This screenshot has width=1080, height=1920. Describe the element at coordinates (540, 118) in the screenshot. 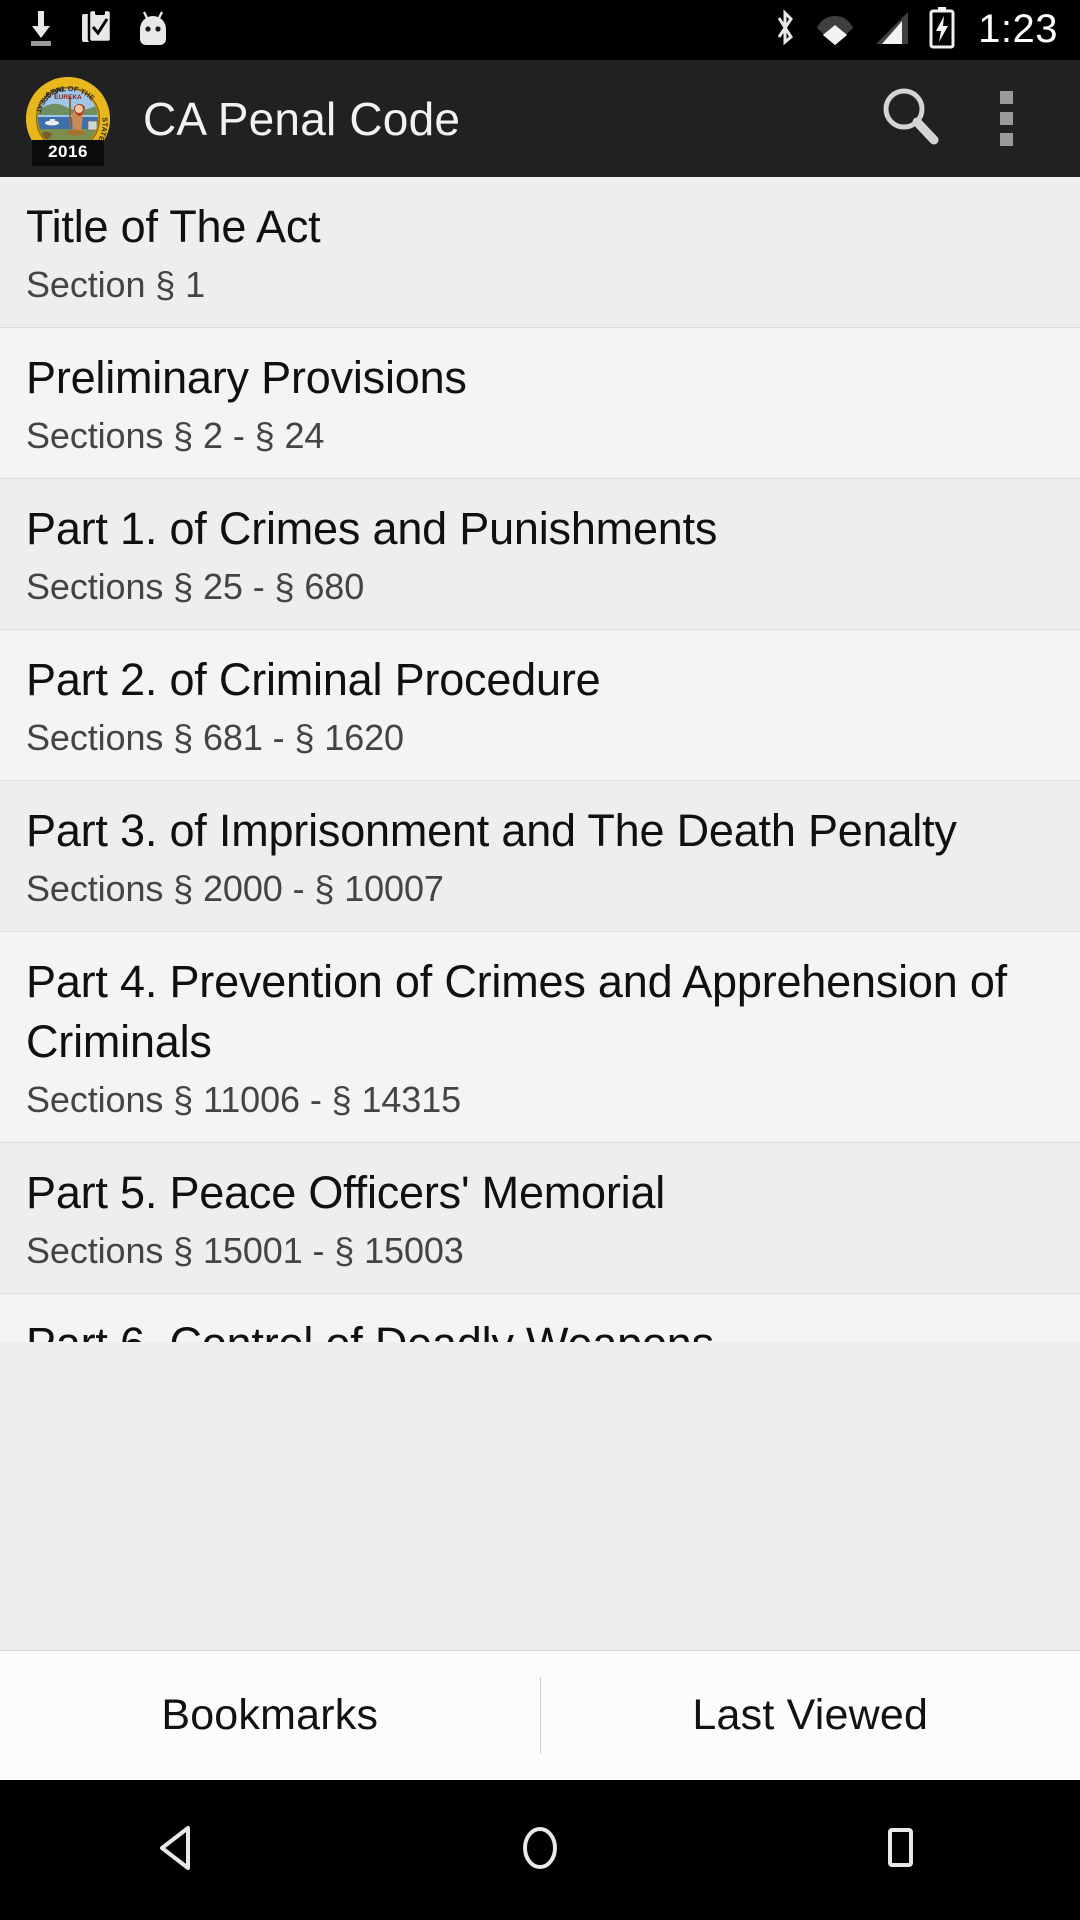

I see `action-bar: EUREKA THE GREAT SEAL OF THE STATE OF` at that location.